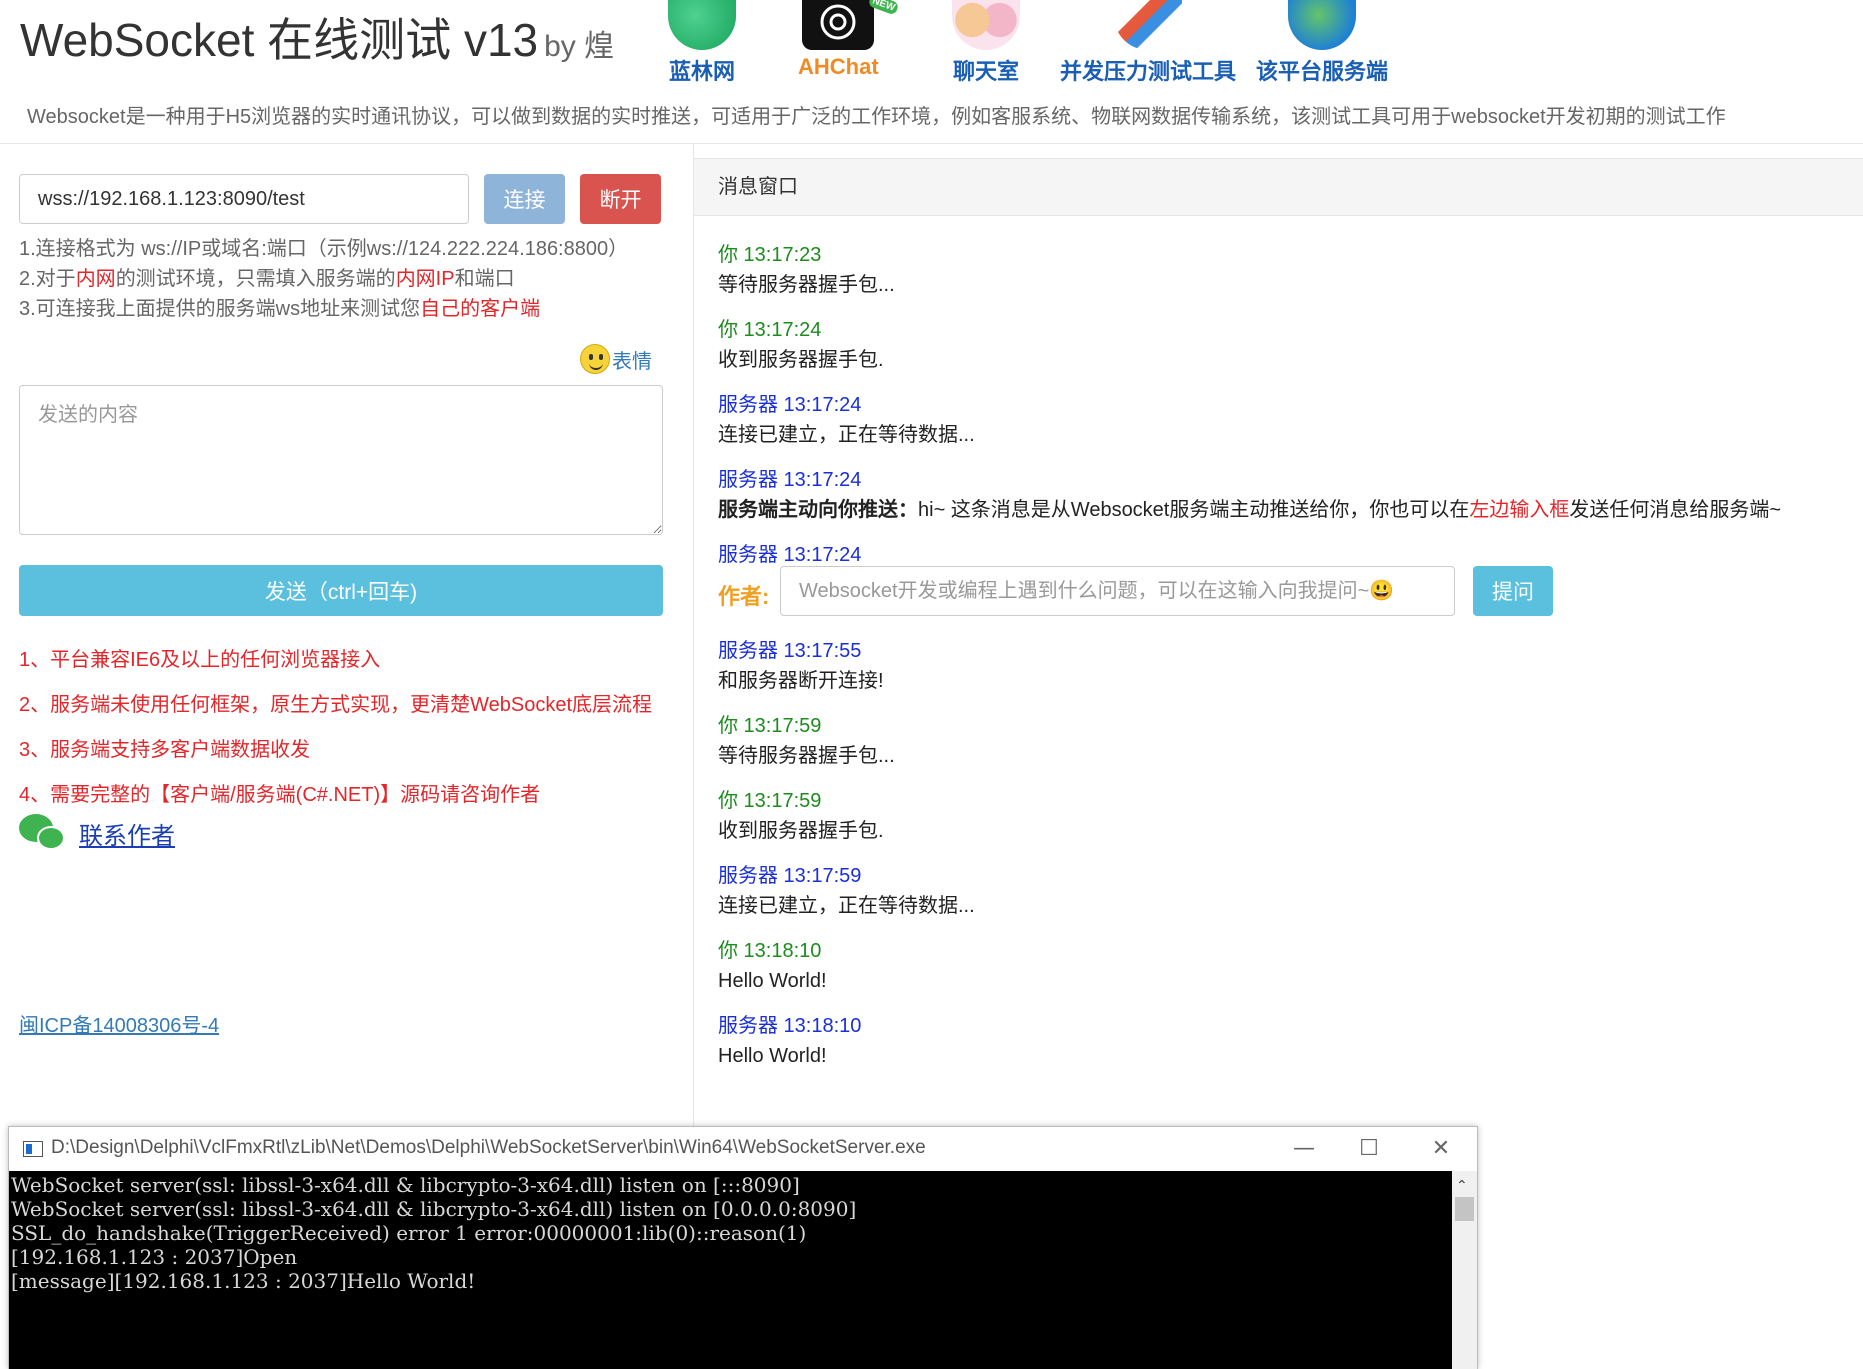 Image resolution: width=1863 pixels, height=1369 pixels. I want to click on nav-platform-server: 该平台服务端, so click(1322, 43).